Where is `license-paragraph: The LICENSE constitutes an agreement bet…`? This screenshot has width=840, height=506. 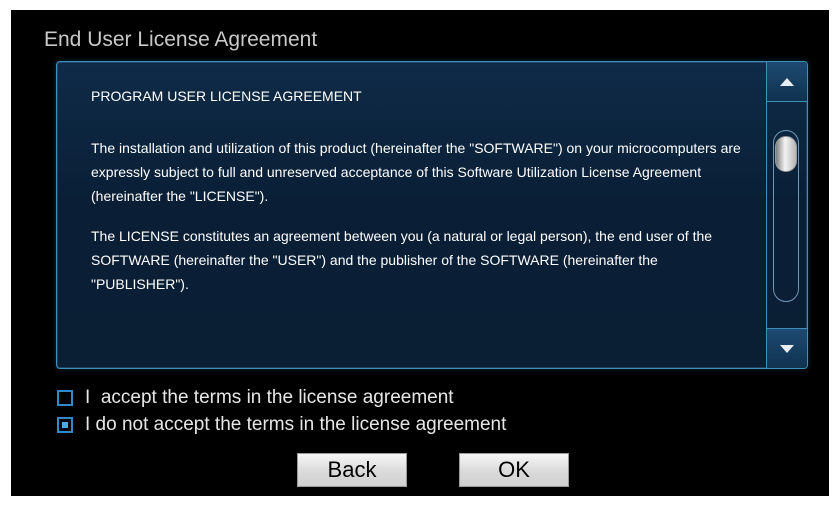
license-paragraph: The LICENSE constitutes an agreement bet… is located at coordinates (402, 260).